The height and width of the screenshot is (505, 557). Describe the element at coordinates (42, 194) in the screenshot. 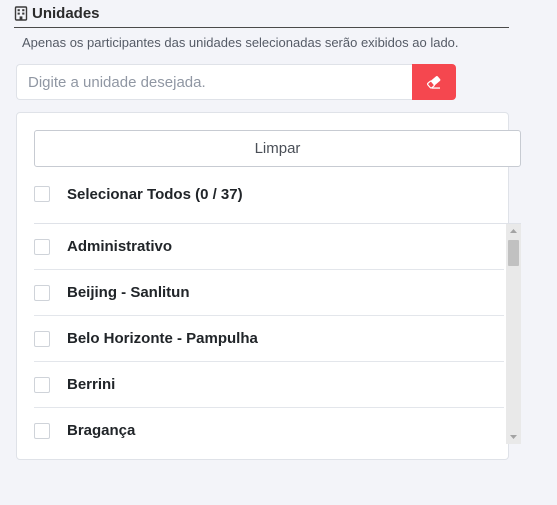

I see `select-all-checkbox` at that location.